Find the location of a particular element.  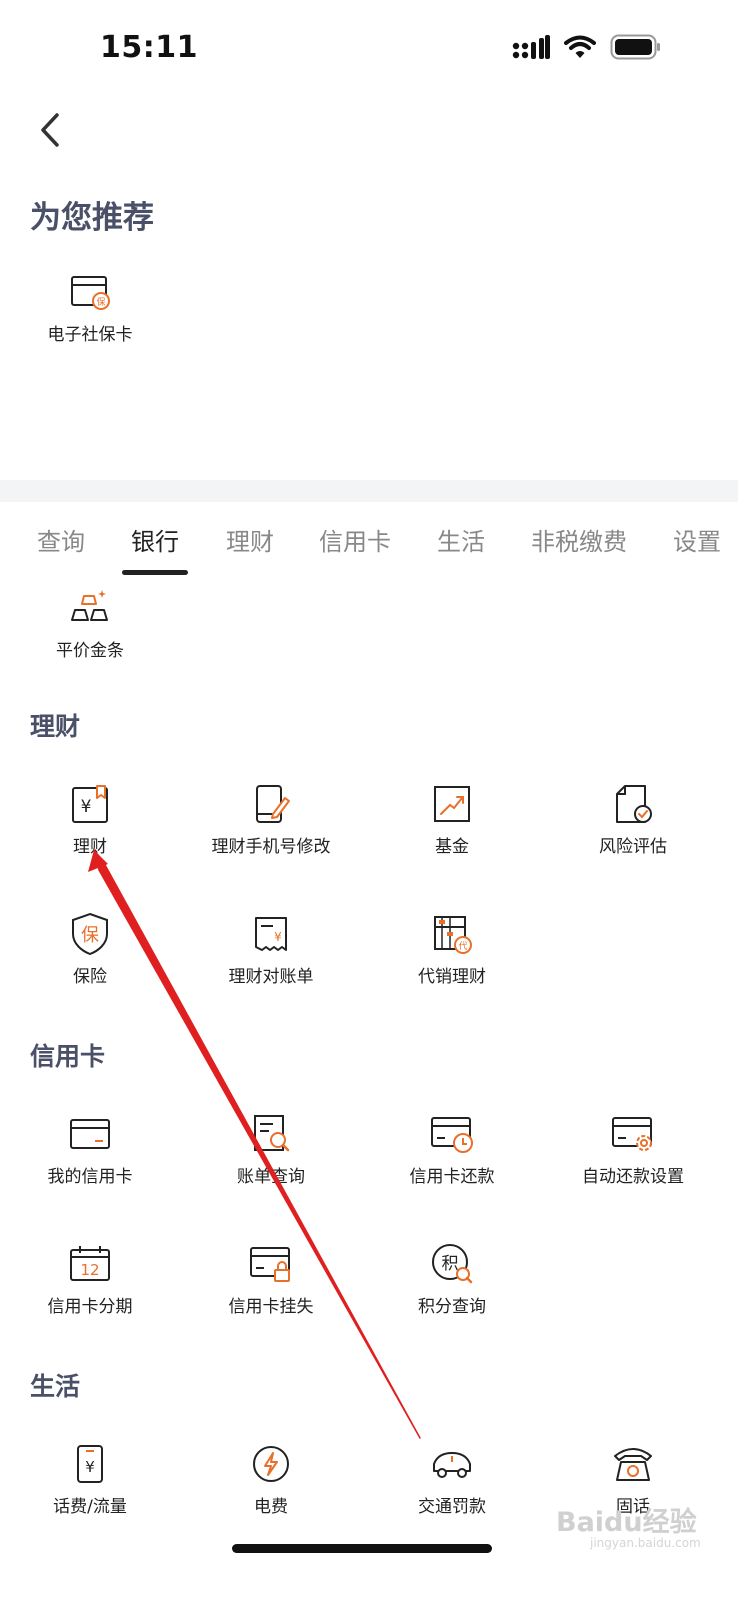

back-button is located at coordinates (50, 130).